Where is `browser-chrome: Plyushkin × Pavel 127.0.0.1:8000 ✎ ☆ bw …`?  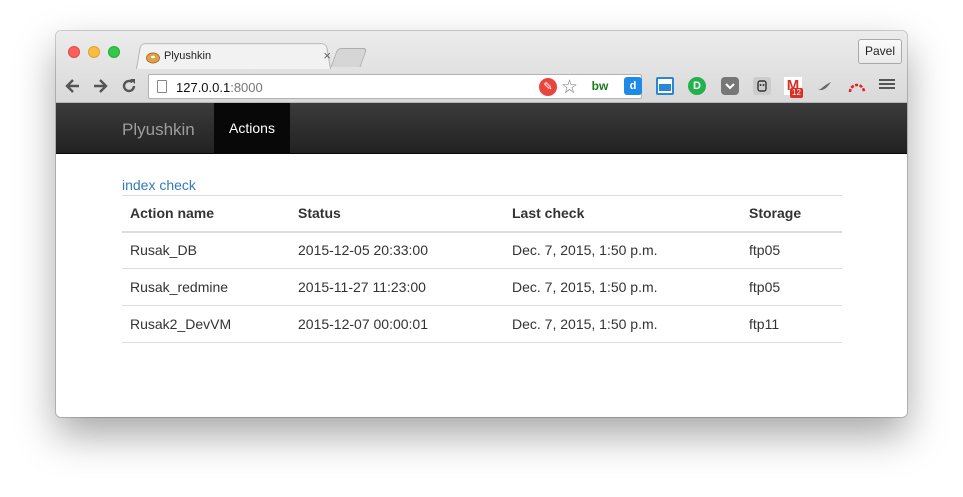
browser-chrome: Plyushkin × Pavel 127.0.0.1:8000 ✎ ☆ bw … is located at coordinates (481, 67).